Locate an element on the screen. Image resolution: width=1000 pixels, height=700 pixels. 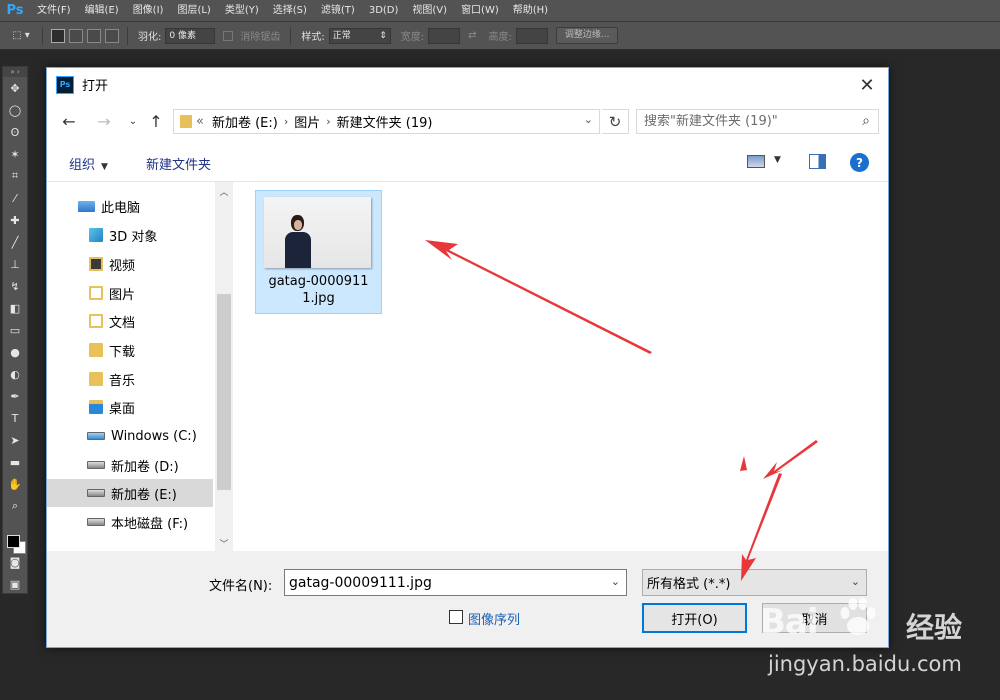
file-name-line2: 1.jpg is located at coordinates (318, 298).